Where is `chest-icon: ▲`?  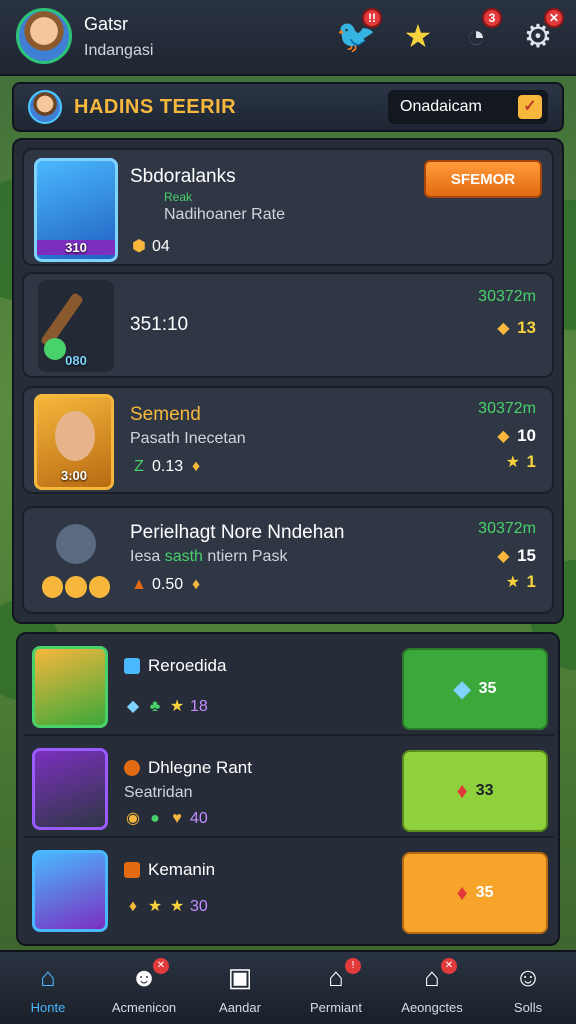 chest-icon: ▲ is located at coordinates (139, 584).